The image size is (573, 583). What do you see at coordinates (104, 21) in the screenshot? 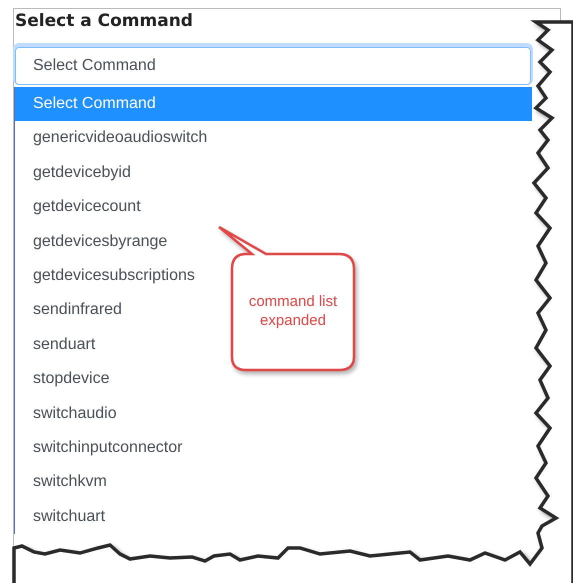
I see `section-title: Select a Command` at bounding box center [104, 21].